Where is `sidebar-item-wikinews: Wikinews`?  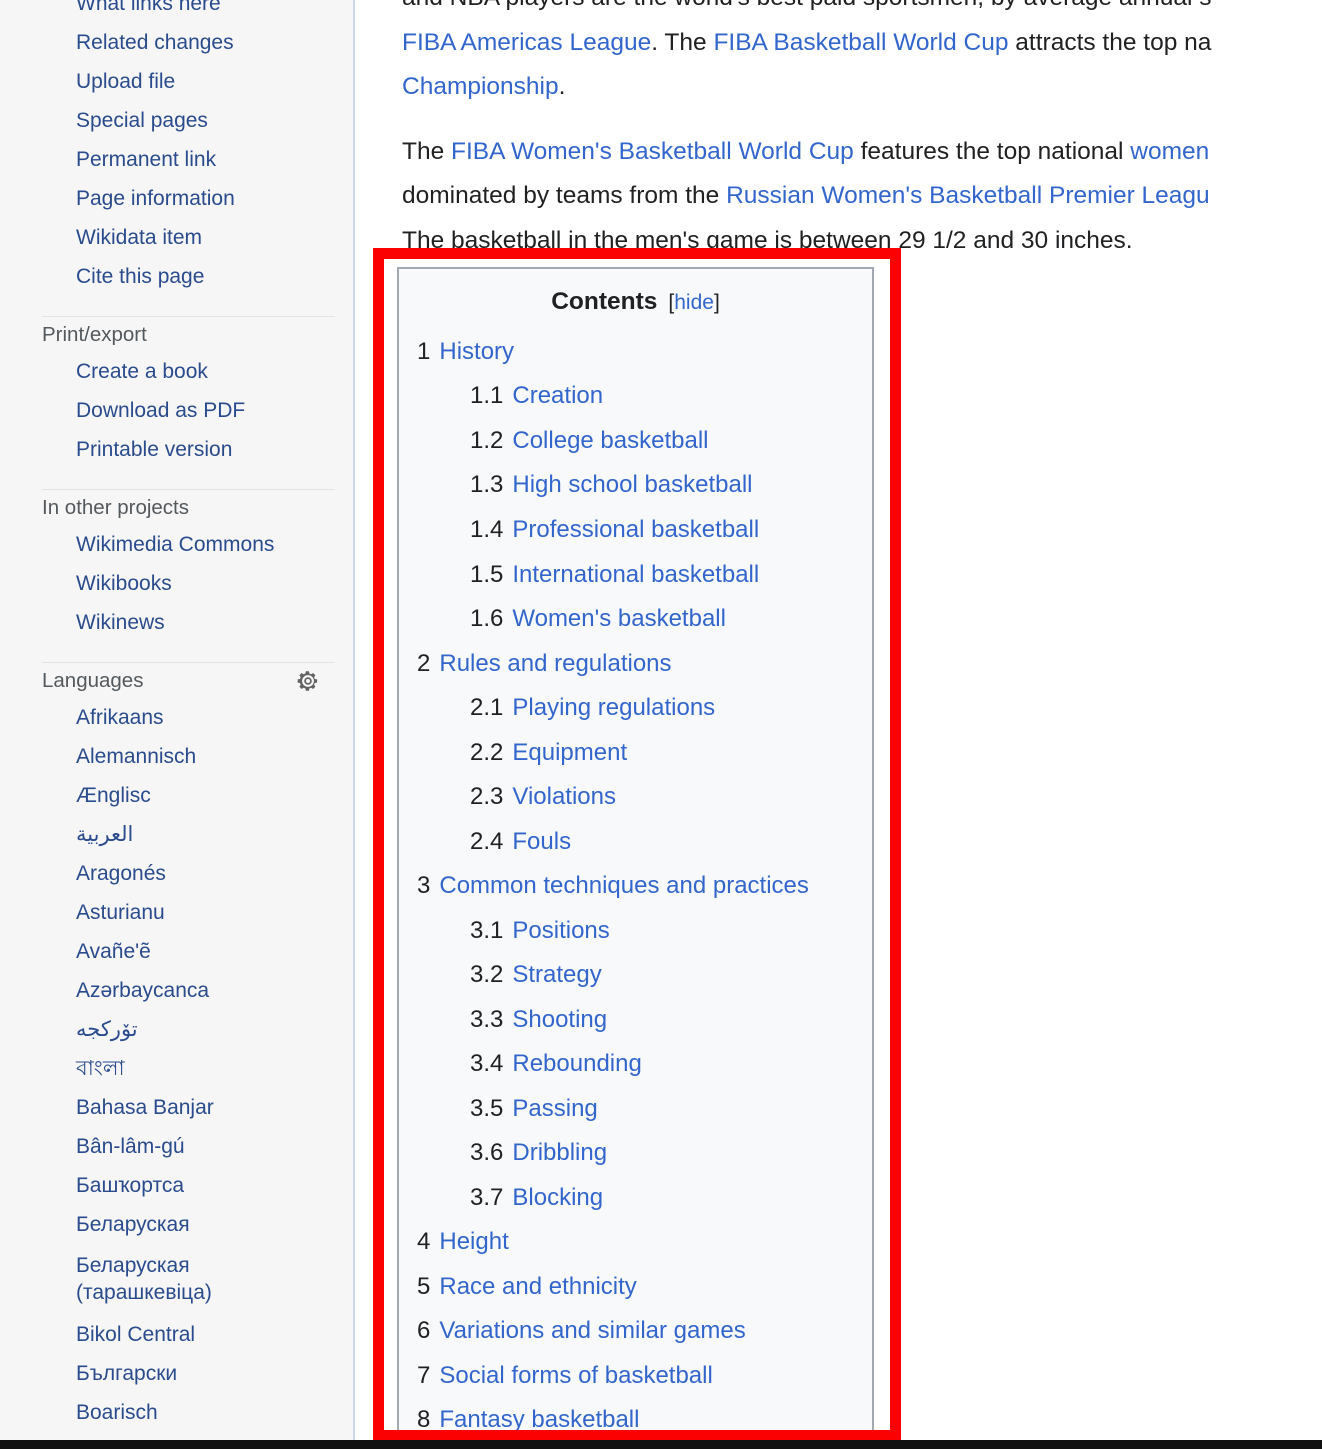 sidebar-item-wikinews: Wikinews is located at coordinates (176, 622).